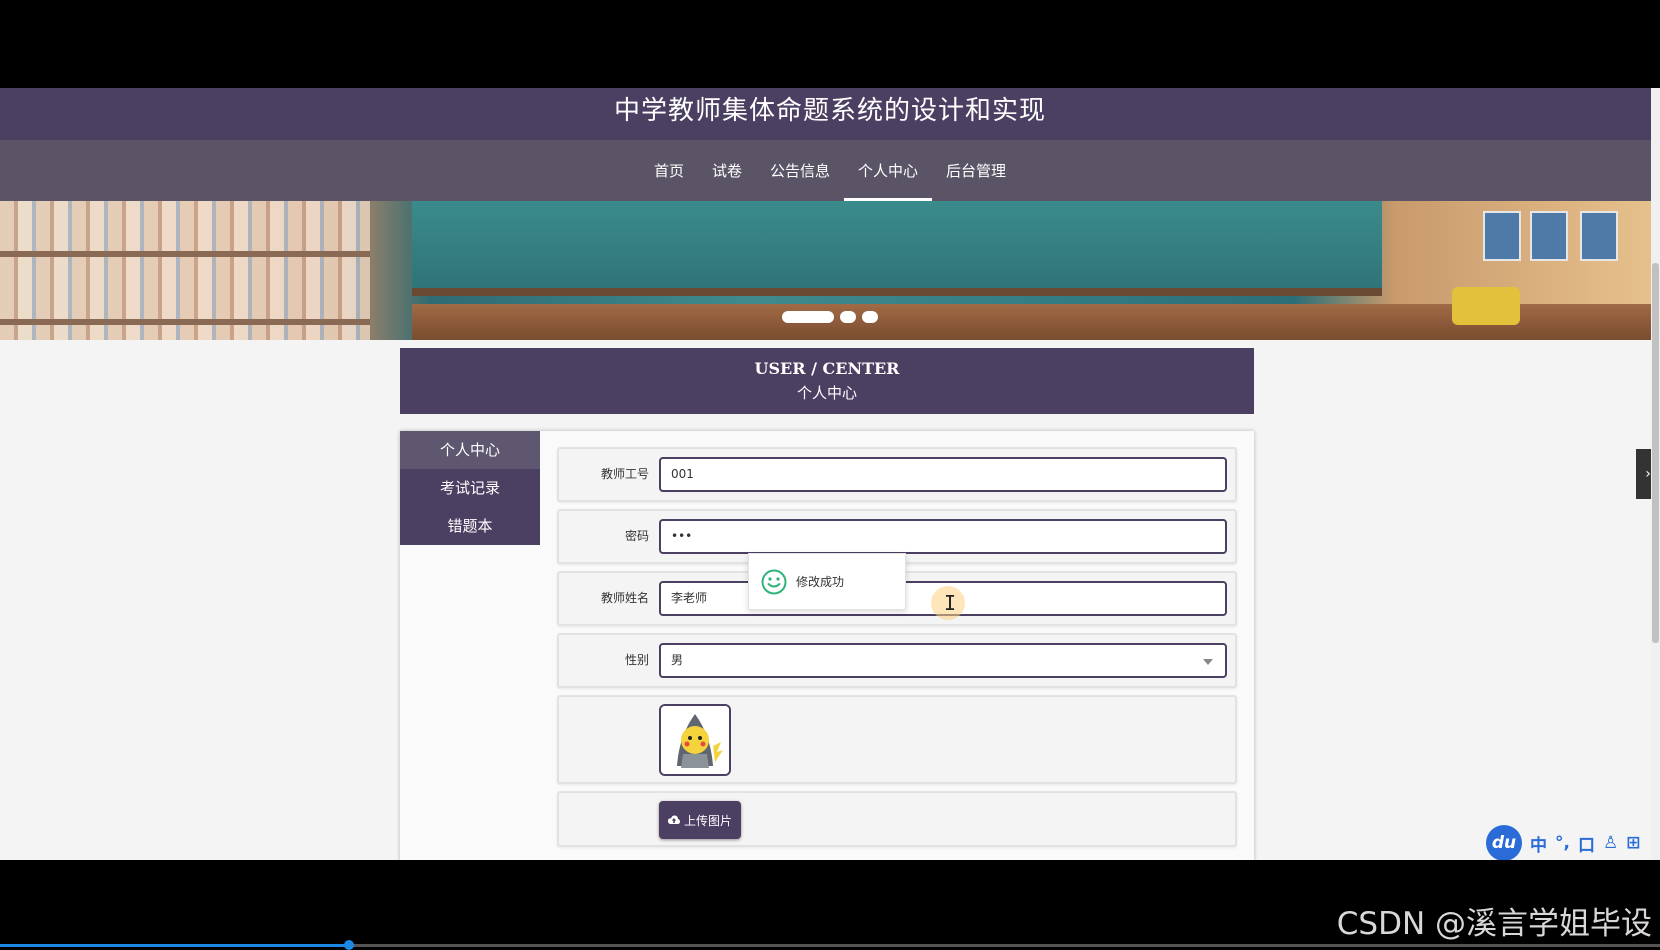 This screenshot has width=1660, height=950. I want to click on nav-admin: 后台管理, so click(976, 170).